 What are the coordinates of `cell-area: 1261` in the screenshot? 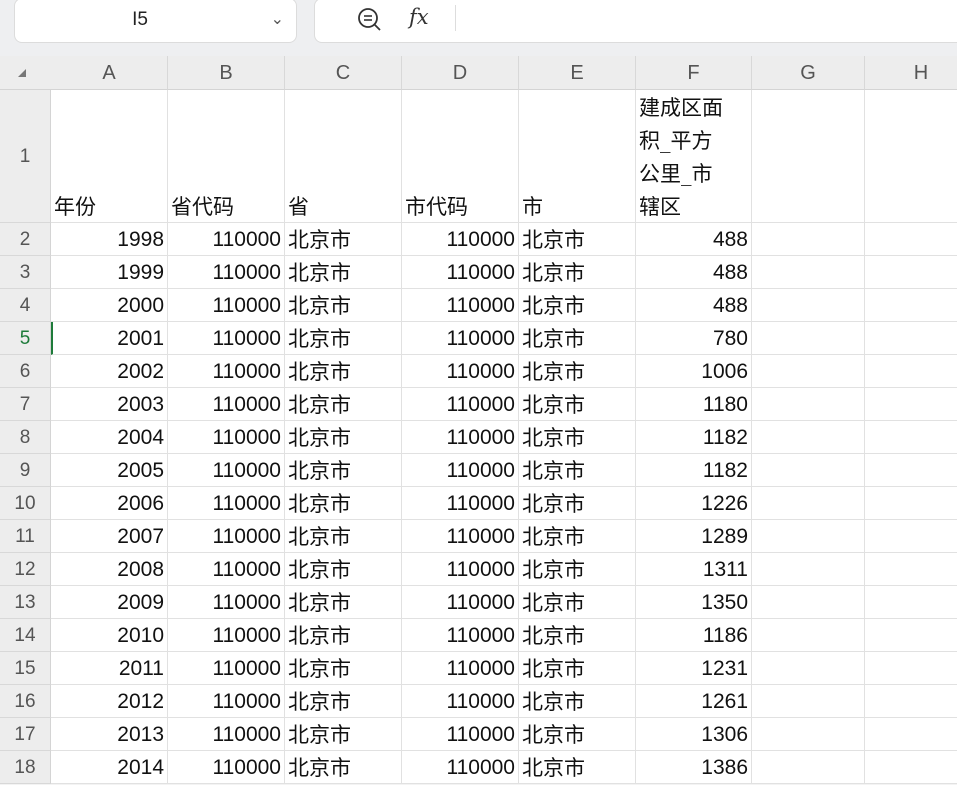 It's located at (694, 701).